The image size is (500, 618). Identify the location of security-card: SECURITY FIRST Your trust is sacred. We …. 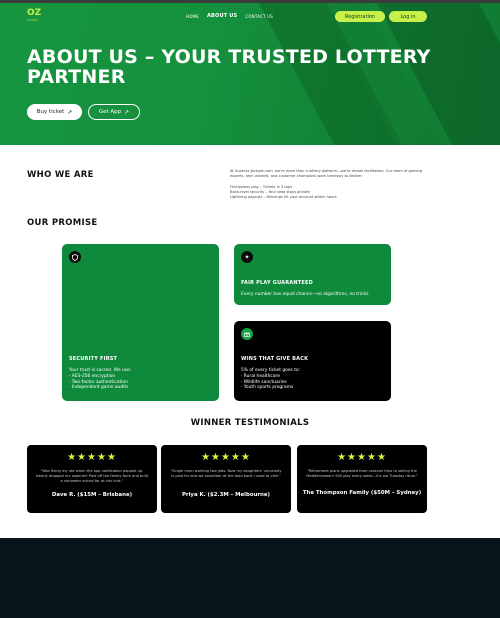
(140, 322).